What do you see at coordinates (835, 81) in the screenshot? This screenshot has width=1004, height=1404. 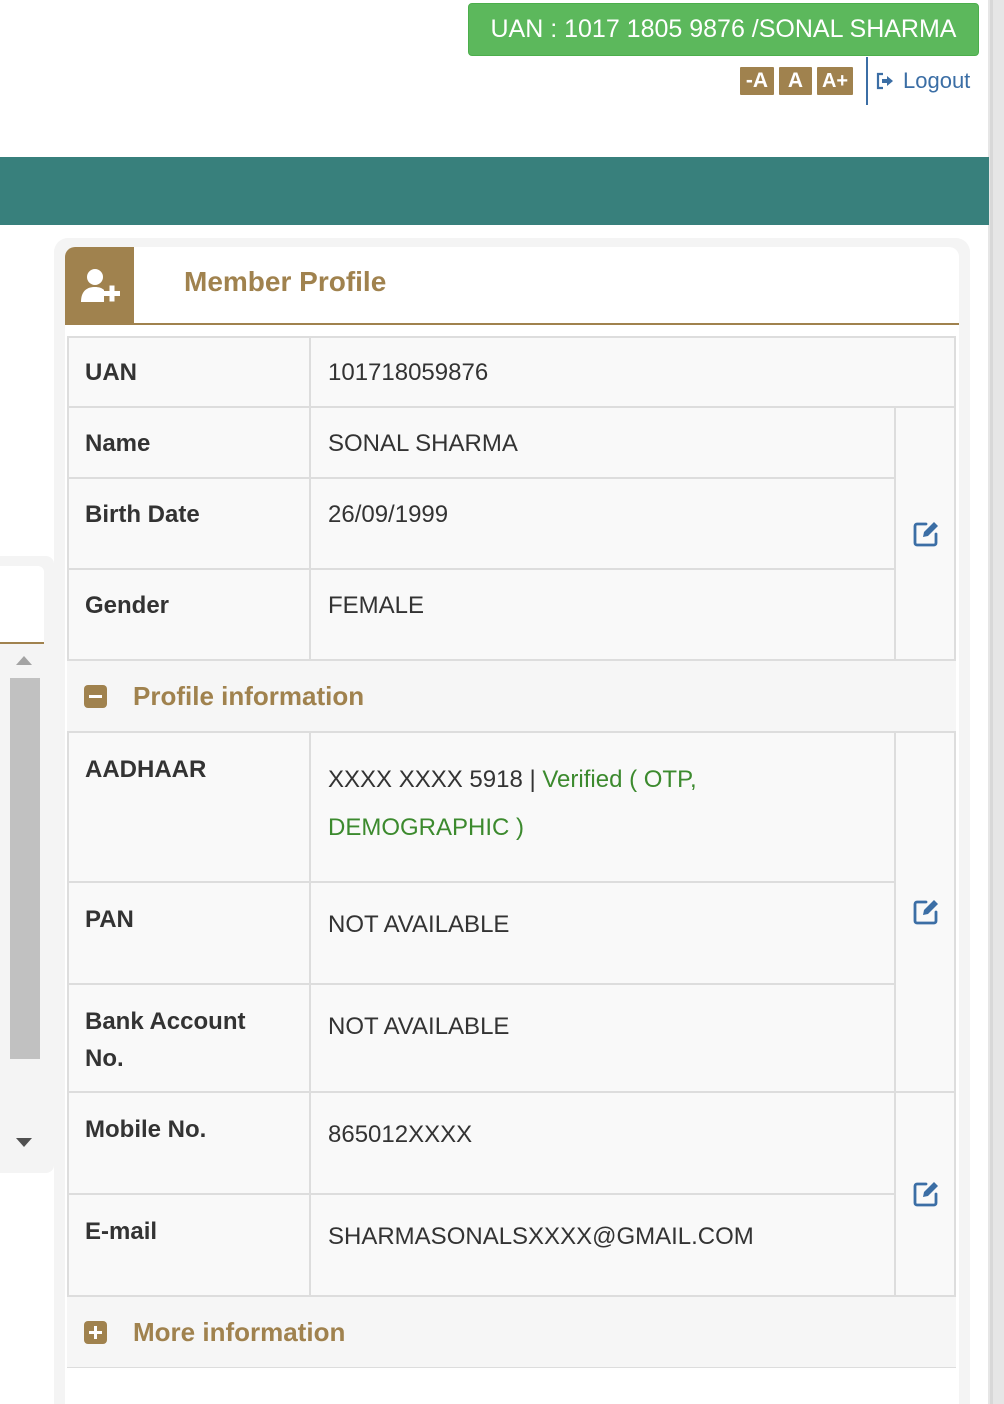 I see `font-increase-button: A+` at bounding box center [835, 81].